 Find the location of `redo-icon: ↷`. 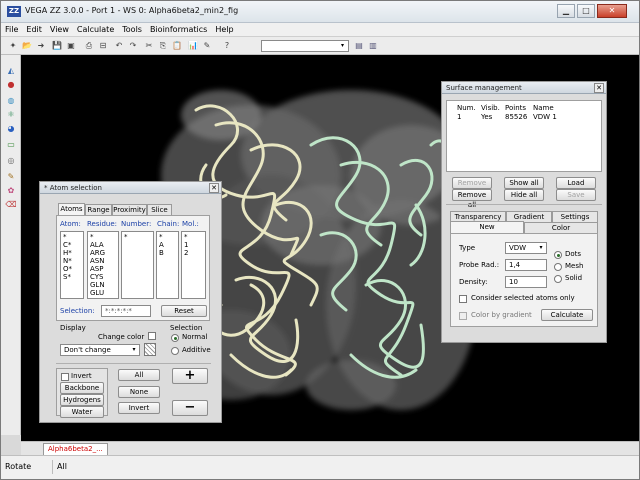

redo-icon: ↷ is located at coordinates (133, 46).